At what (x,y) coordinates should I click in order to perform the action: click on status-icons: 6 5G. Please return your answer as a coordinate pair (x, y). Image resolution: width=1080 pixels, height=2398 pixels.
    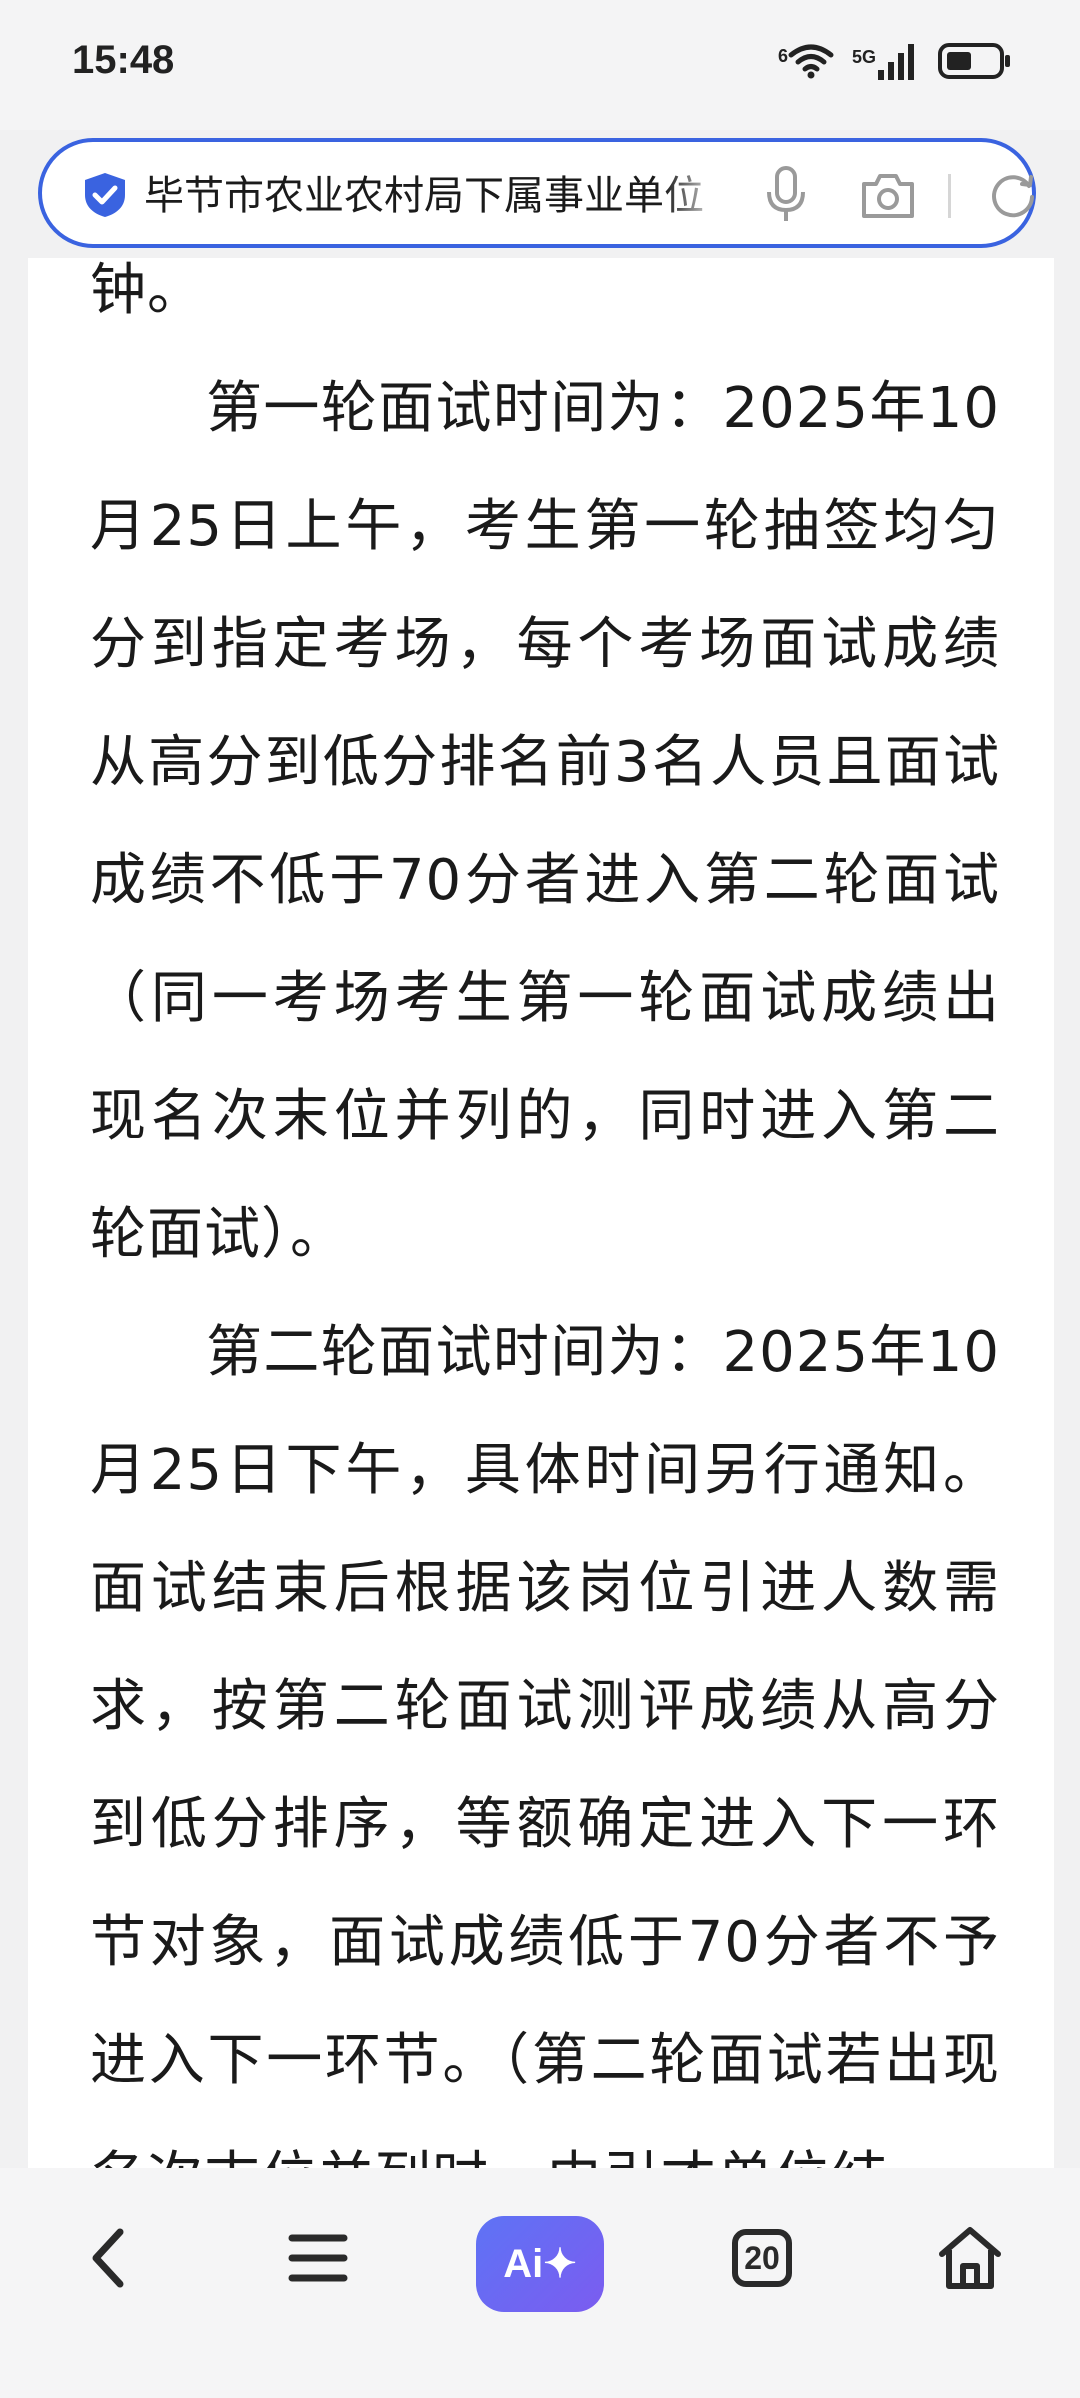
    Looking at the image, I should click on (895, 61).